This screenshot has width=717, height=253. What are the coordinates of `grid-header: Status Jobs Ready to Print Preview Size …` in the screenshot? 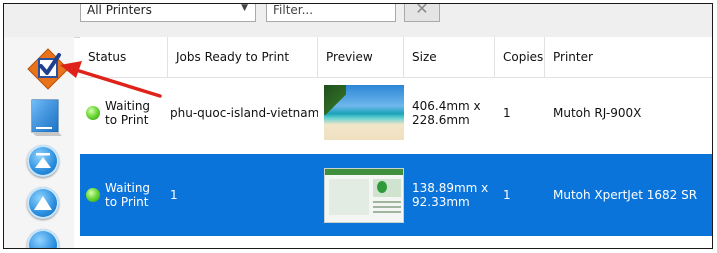 It's located at (396, 57).